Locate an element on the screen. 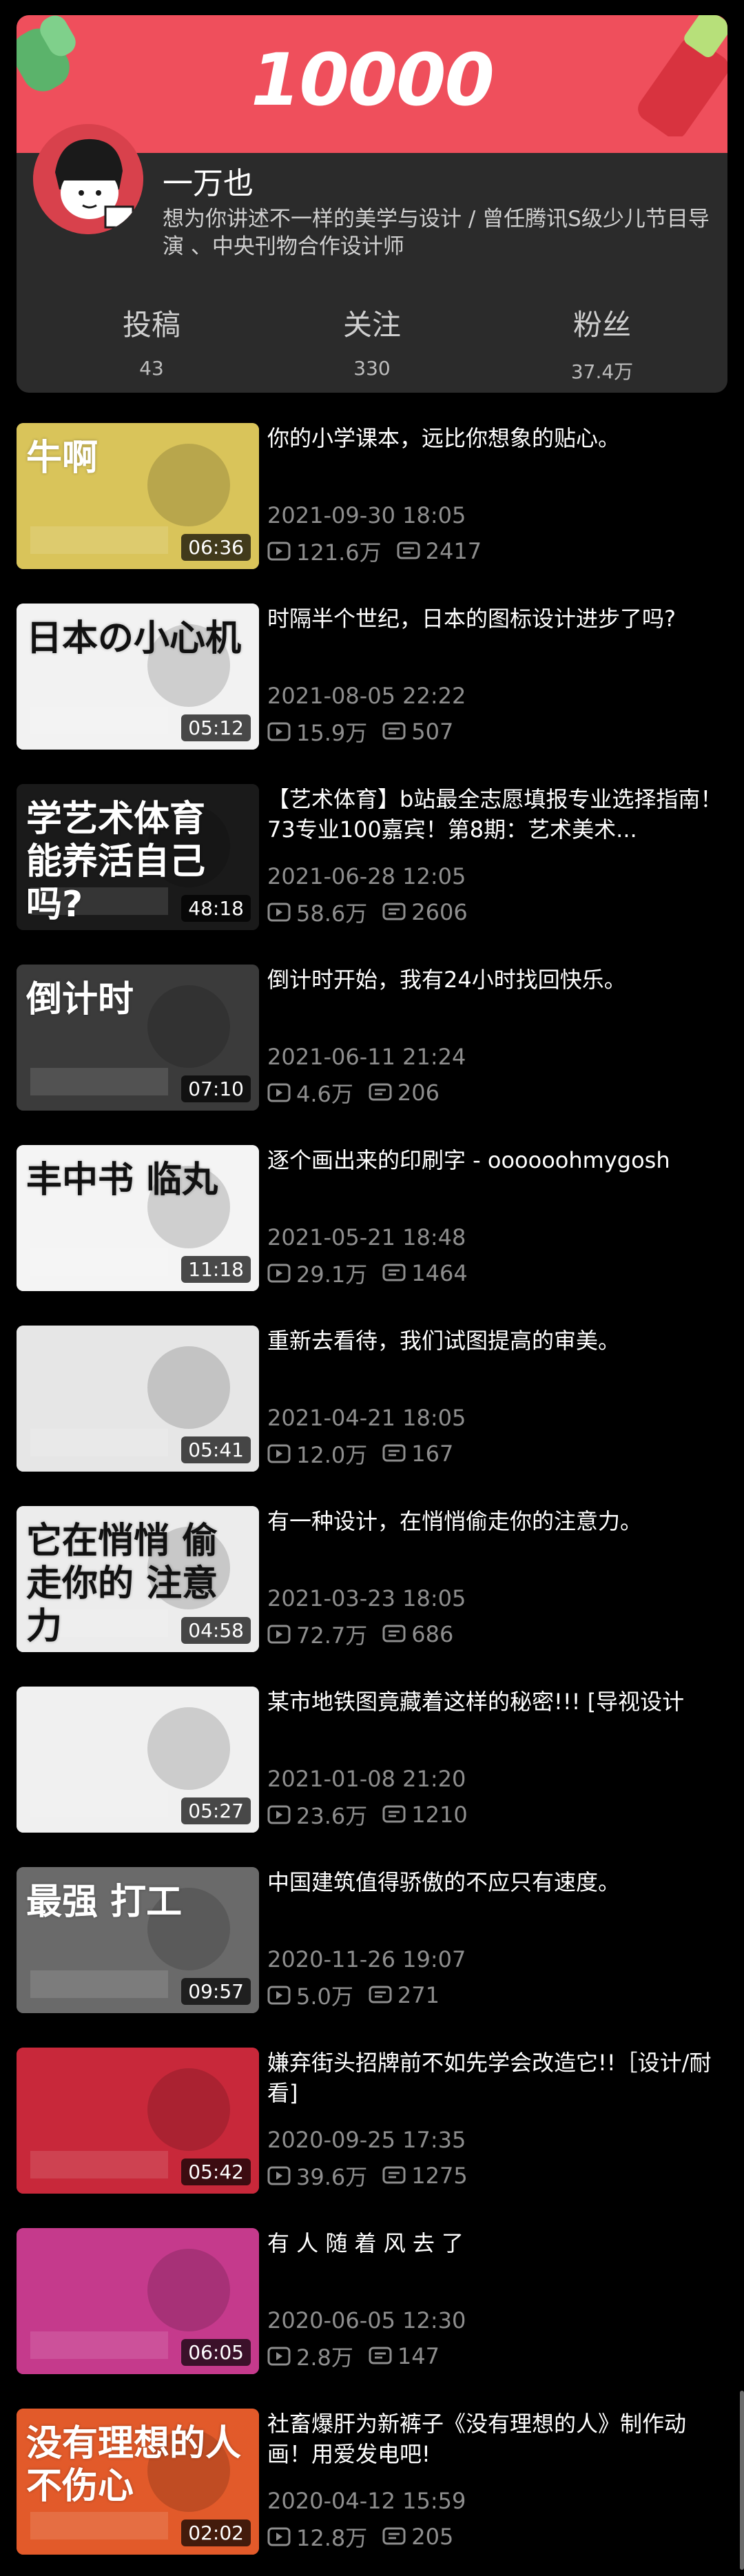 The height and width of the screenshot is (2576, 744). video-title: 嫌弃街头招牌前不如先学会改造它!!［设计/耐看] is located at coordinates (497, 2078).